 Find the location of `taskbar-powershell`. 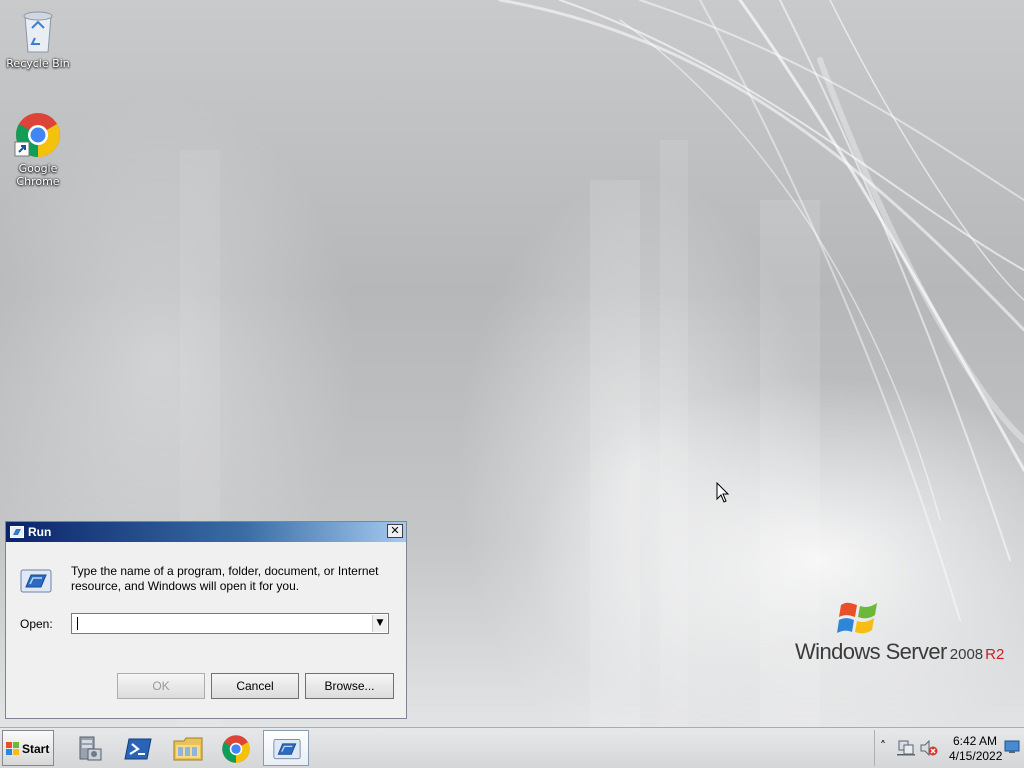

taskbar-powershell is located at coordinates (137, 748).